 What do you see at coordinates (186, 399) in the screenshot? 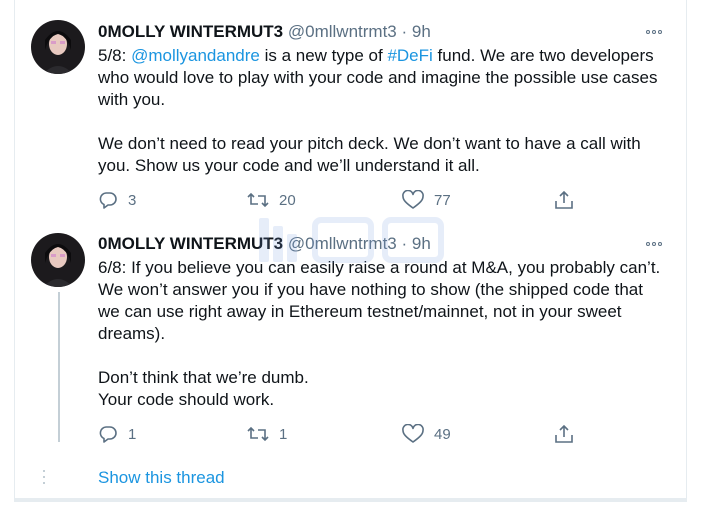
I see `tweet-text-line: Your code should work.` at bounding box center [186, 399].